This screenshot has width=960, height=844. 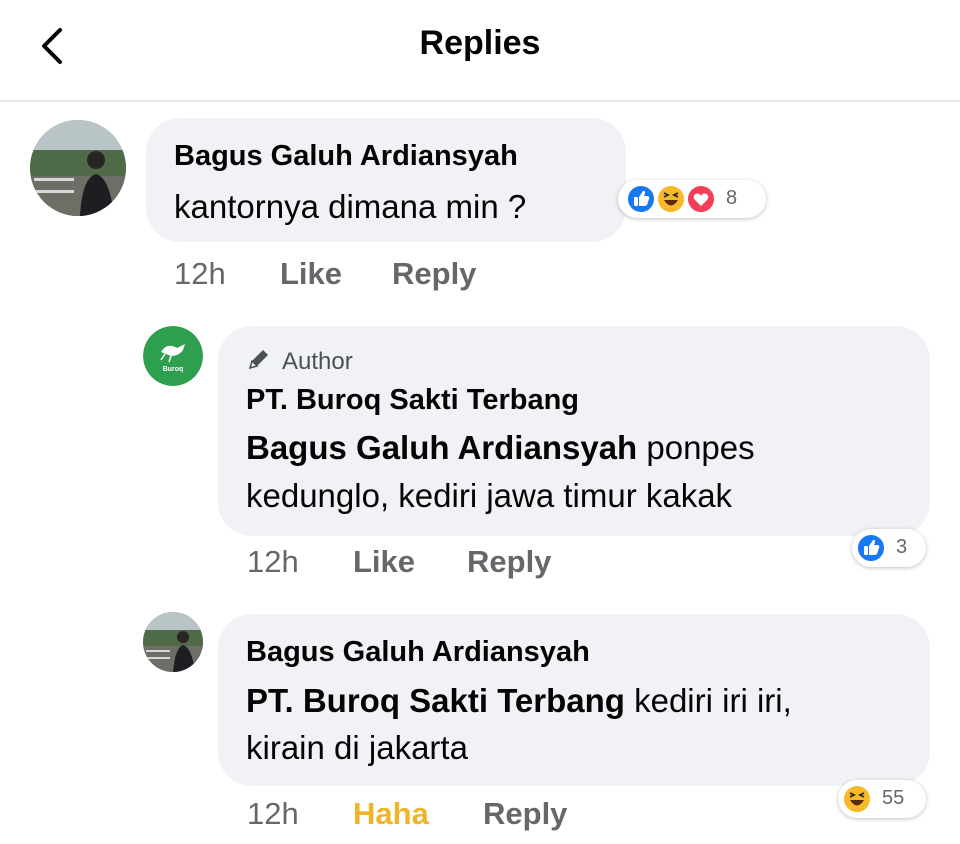 I want to click on mention-link: Bagus Galuh Ardiansyah, so click(x=441, y=447).